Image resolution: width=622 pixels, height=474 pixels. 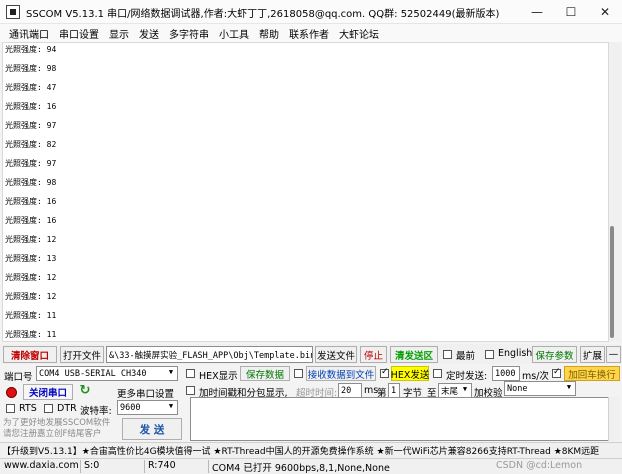 What do you see at coordinates (437, 373) in the screenshot?
I see `timed-send-checkbox` at bounding box center [437, 373].